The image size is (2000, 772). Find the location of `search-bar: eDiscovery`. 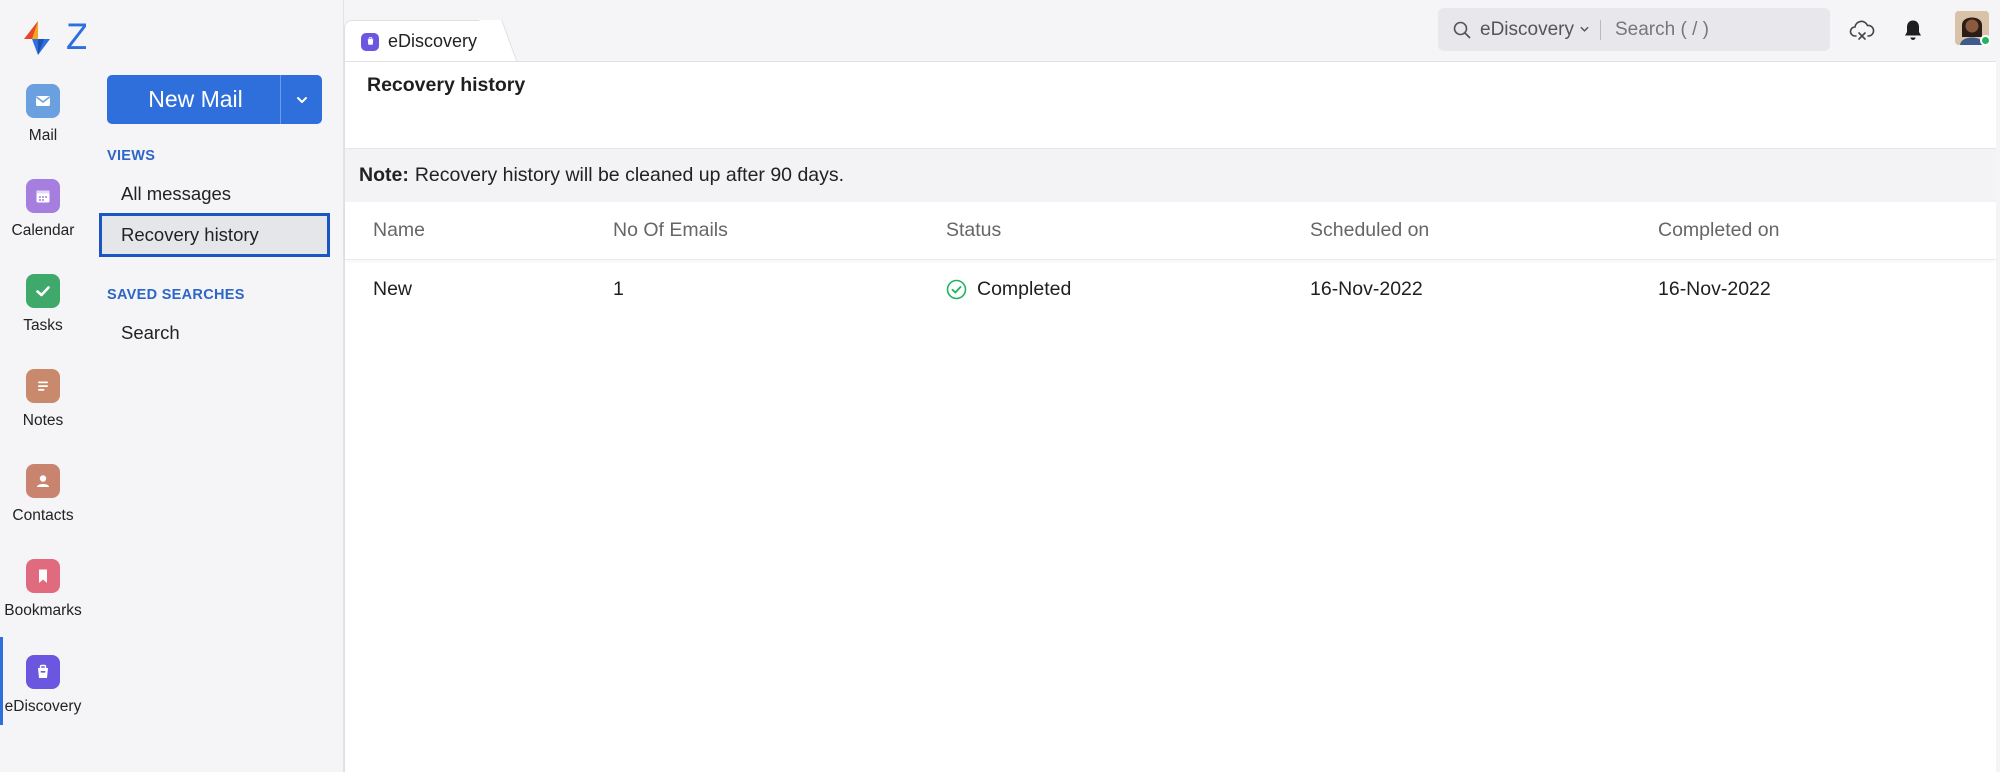

search-bar: eDiscovery is located at coordinates (1634, 29).